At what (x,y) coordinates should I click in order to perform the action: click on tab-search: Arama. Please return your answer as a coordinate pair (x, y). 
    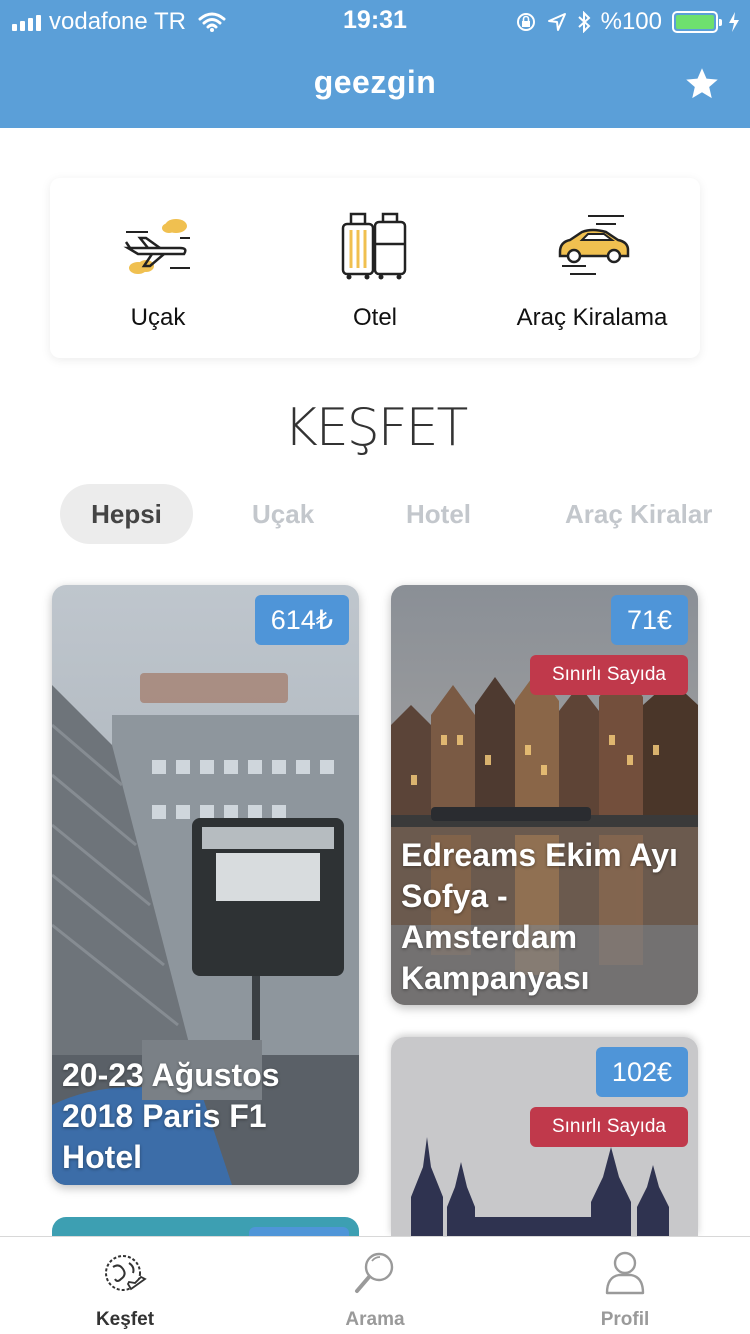
    Looking at the image, I should click on (375, 1285).